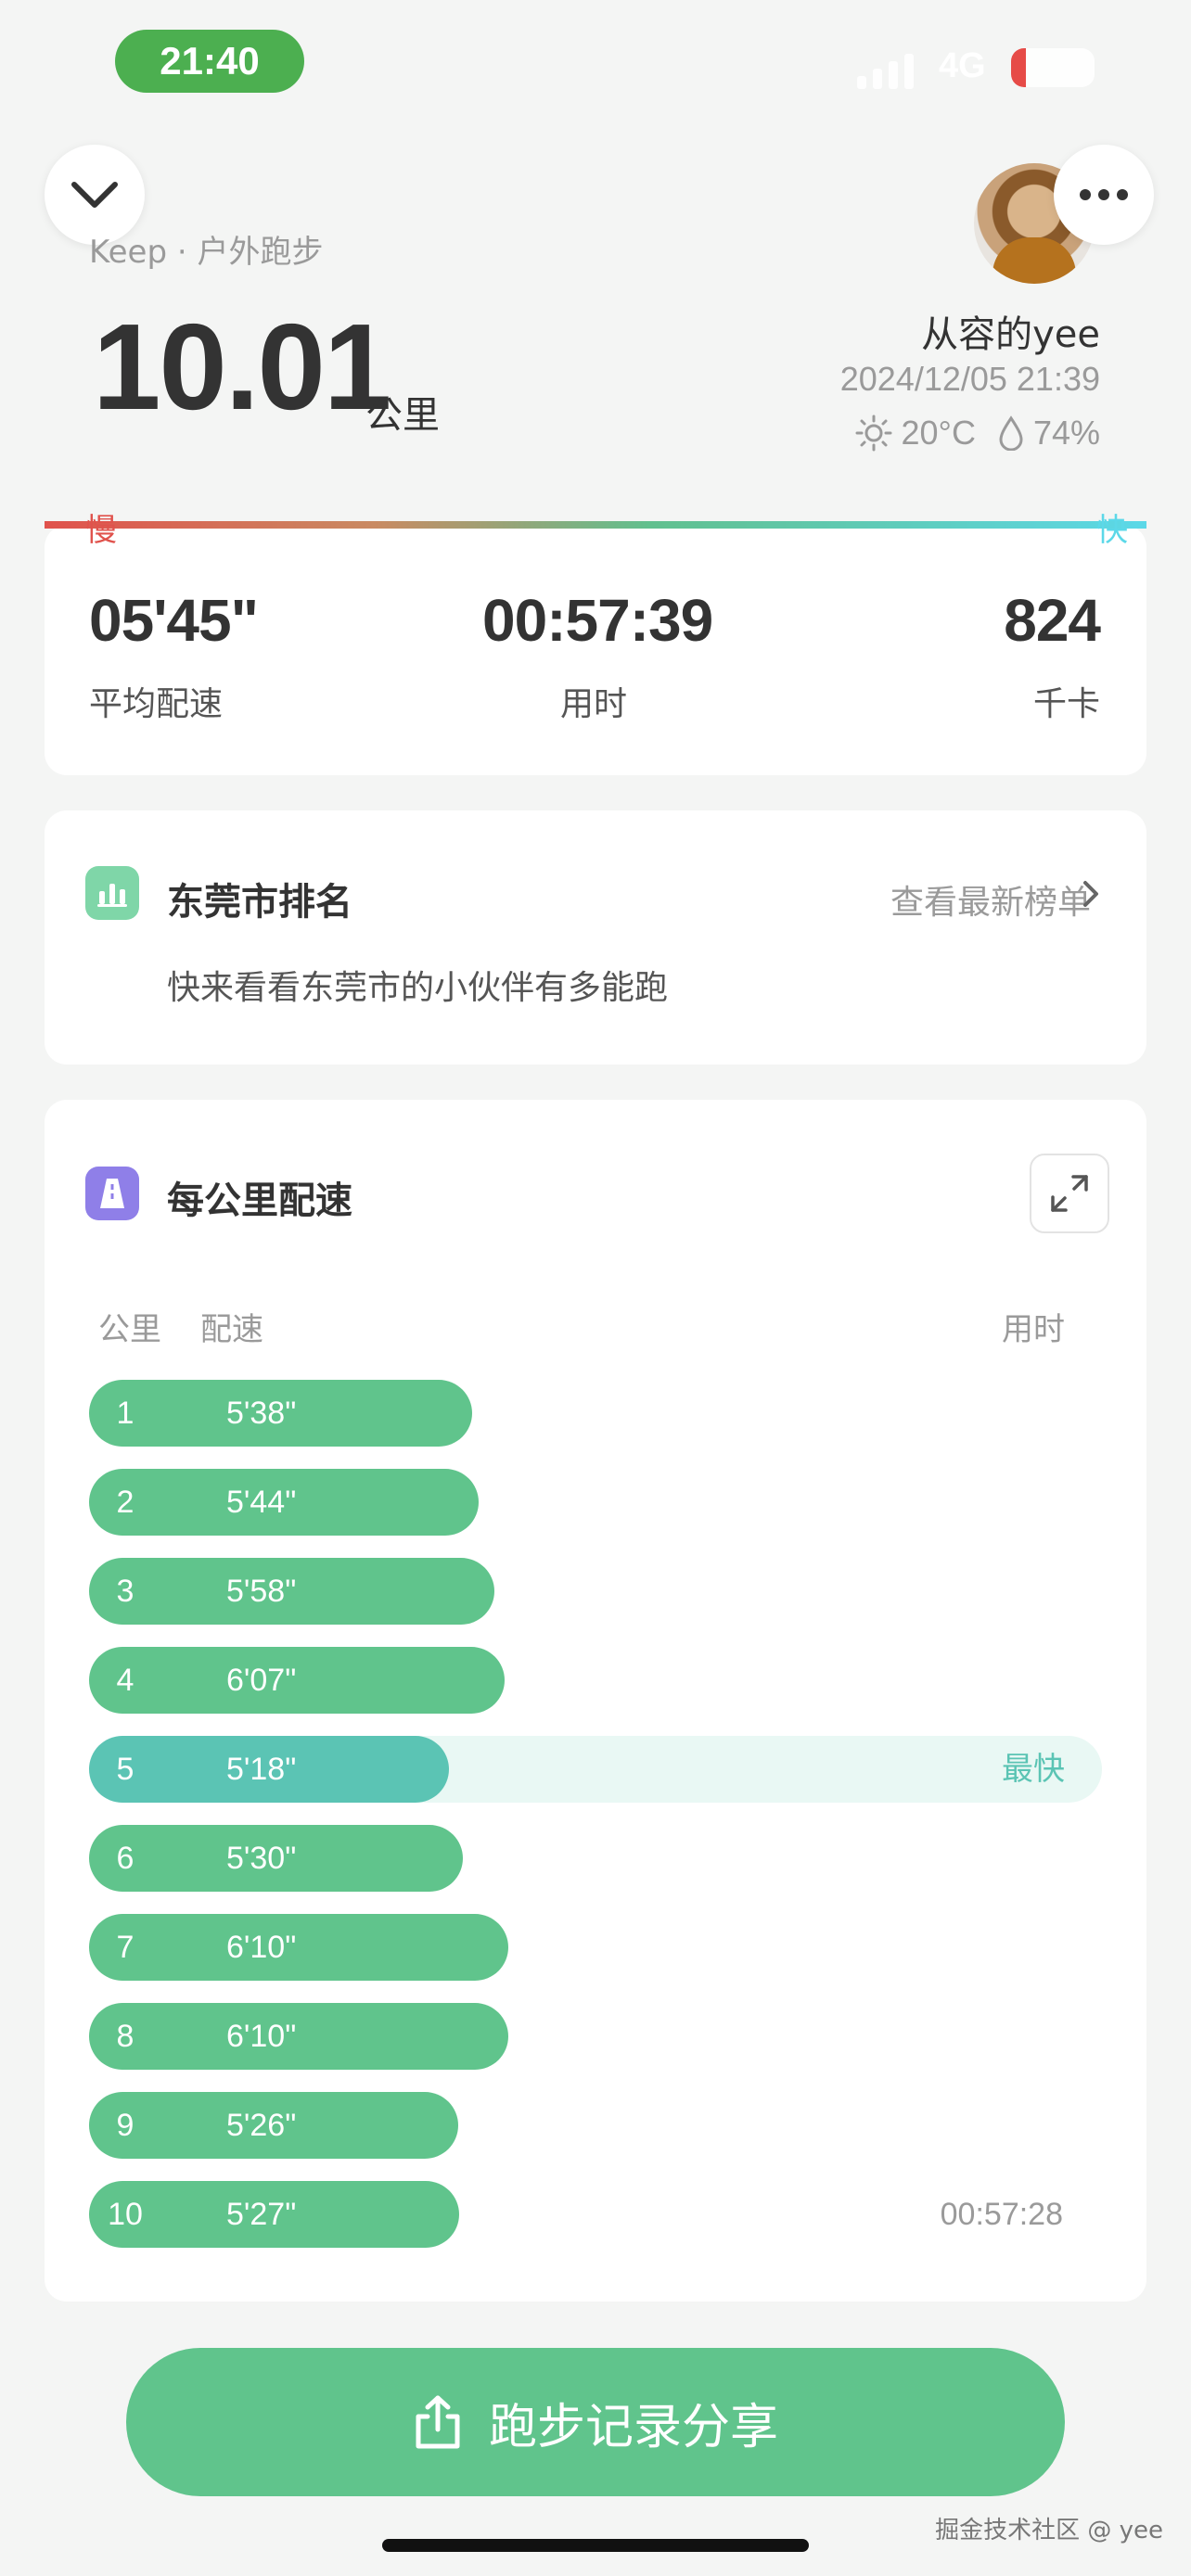  What do you see at coordinates (962, 66) in the screenshot?
I see `network-label: 4G` at bounding box center [962, 66].